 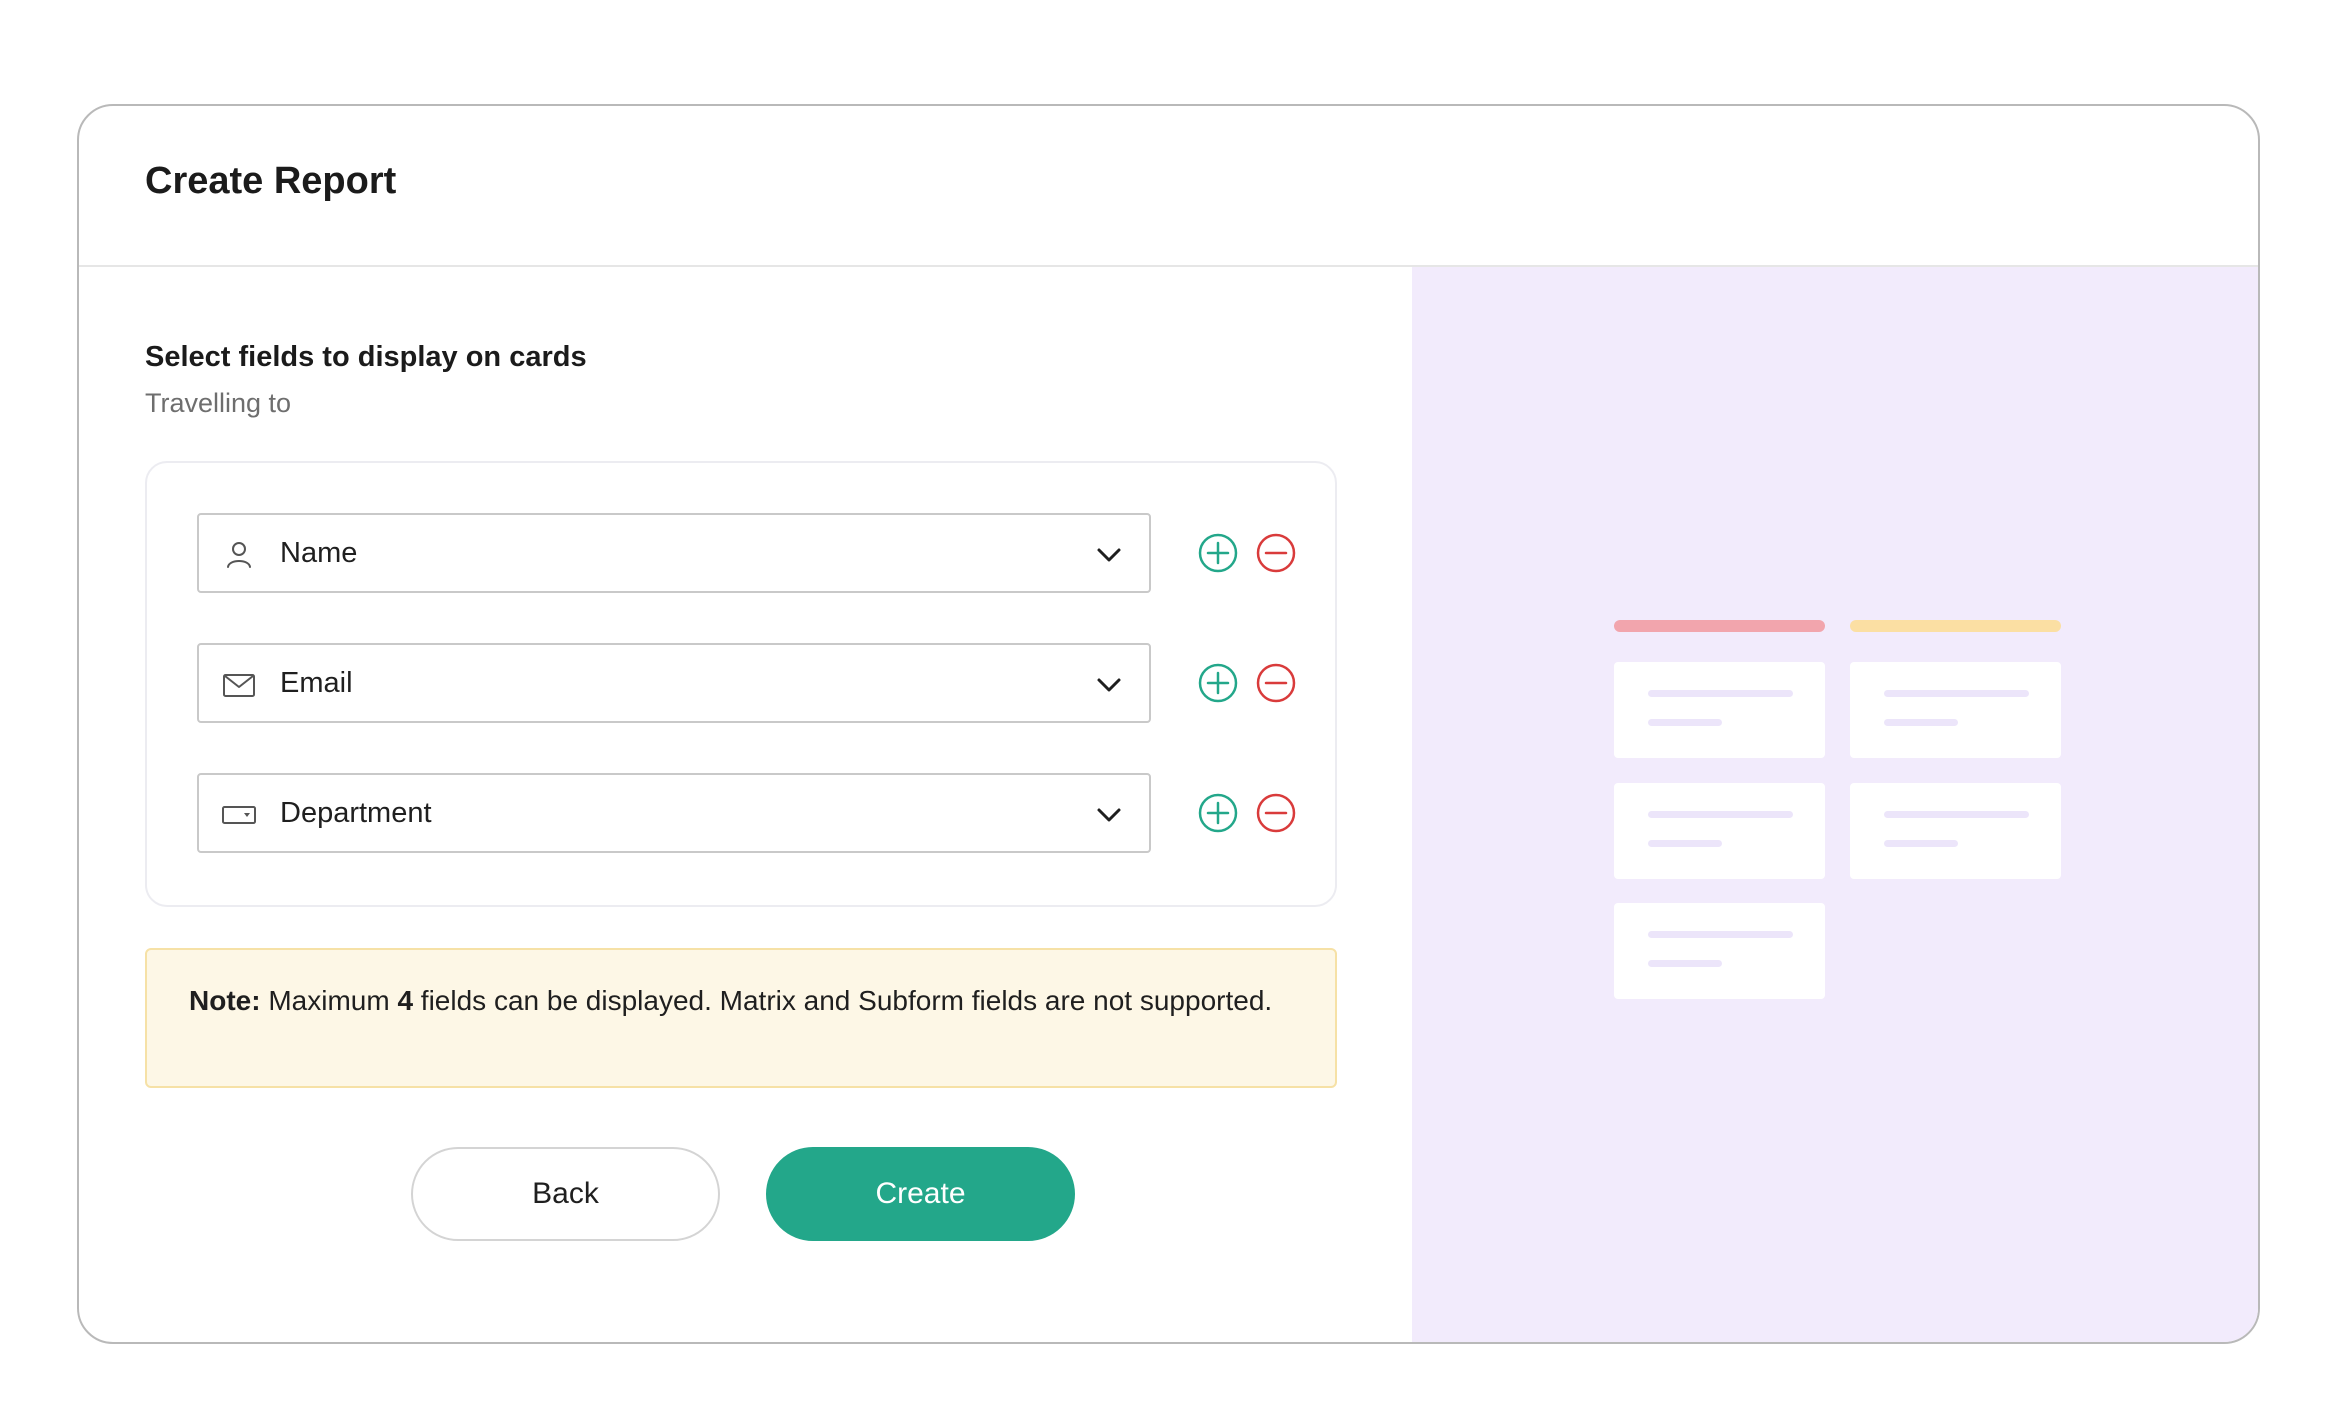 What do you see at coordinates (239, 815) in the screenshot?
I see `dropdown-field-icon` at bounding box center [239, 815].